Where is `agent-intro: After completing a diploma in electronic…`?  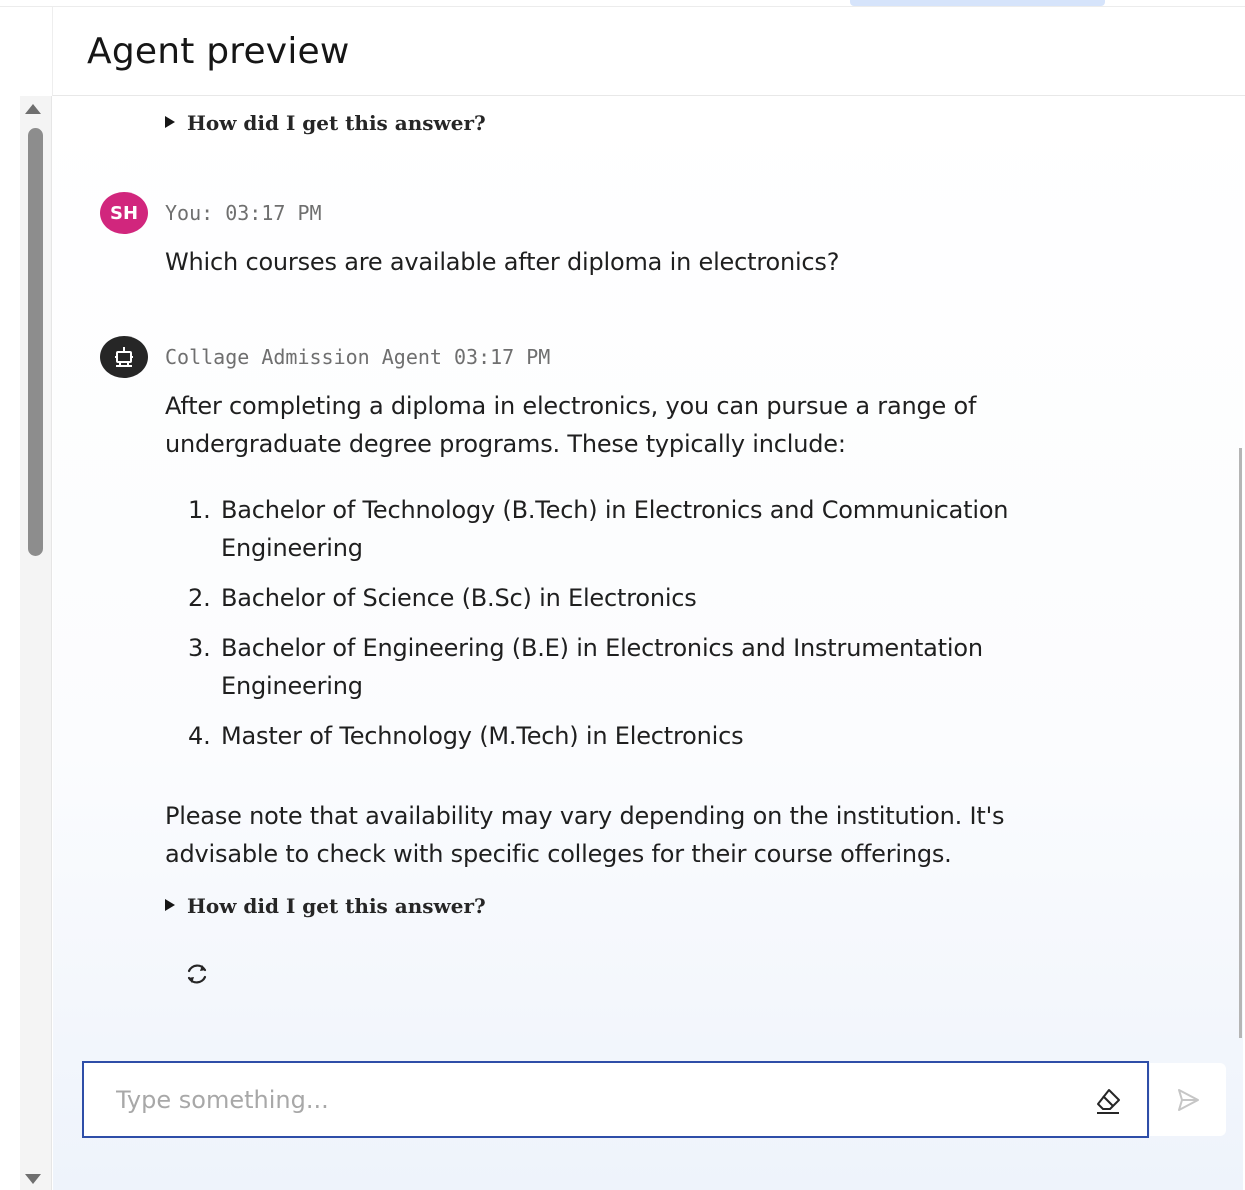 agent-intro: After completing a diploma in electronic… is located at coordinates (570, 425).